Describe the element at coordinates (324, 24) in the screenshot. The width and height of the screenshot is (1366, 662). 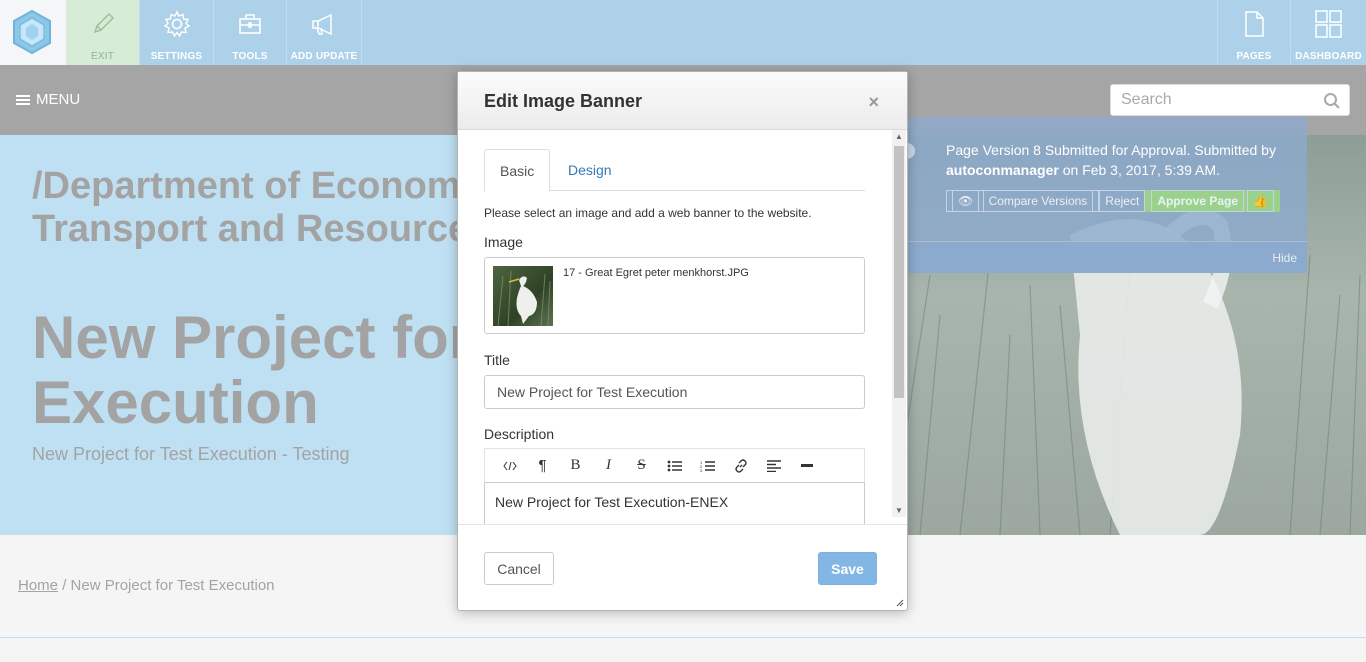
I see `megaphone-icon` at that location.